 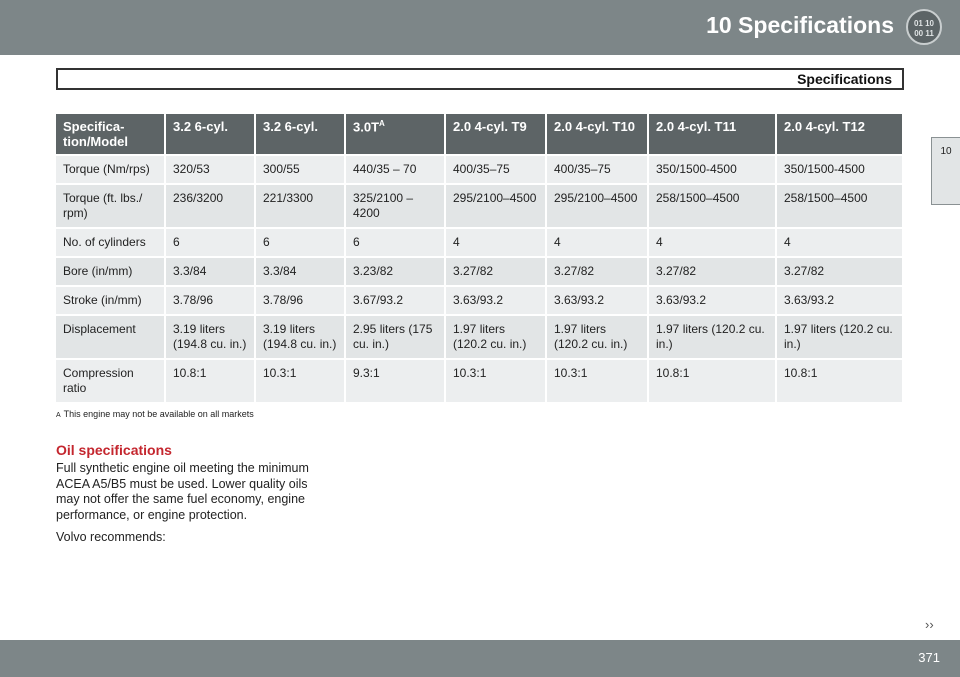 I want to click on table-cell: 236/3200, so click(x=211, y=205).